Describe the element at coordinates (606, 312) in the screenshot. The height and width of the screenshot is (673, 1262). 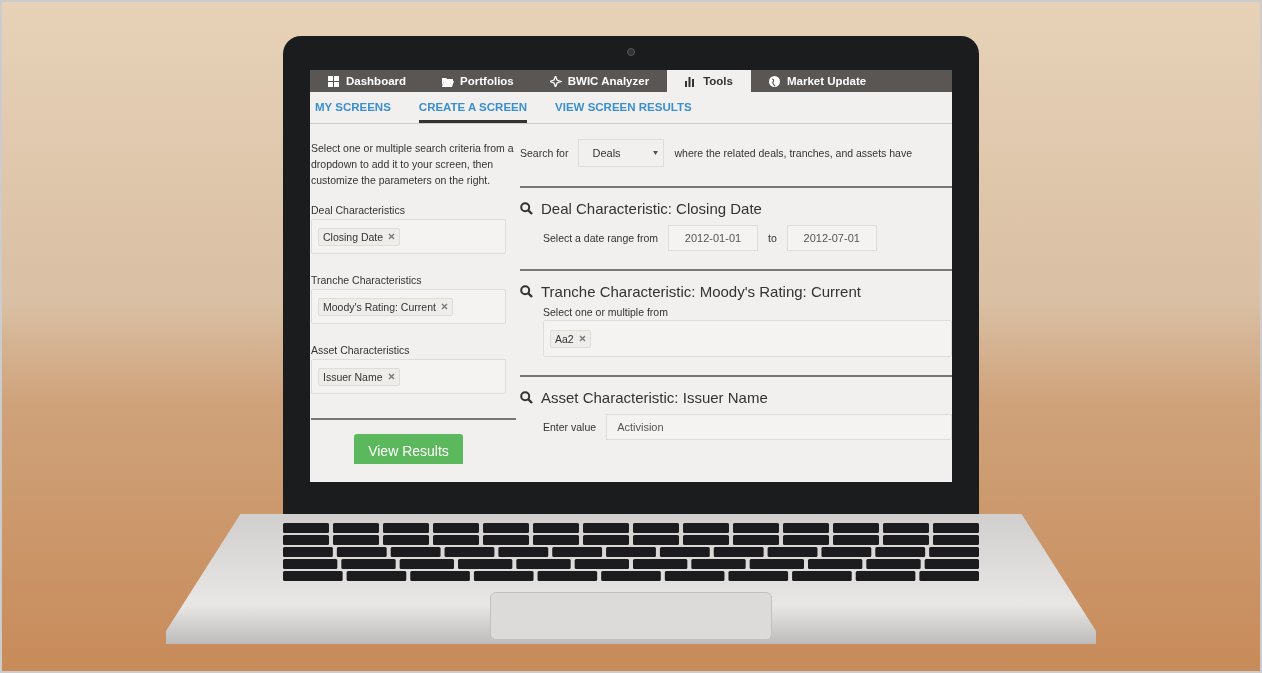
I see `field-label: Select one or multiple from` at that location.